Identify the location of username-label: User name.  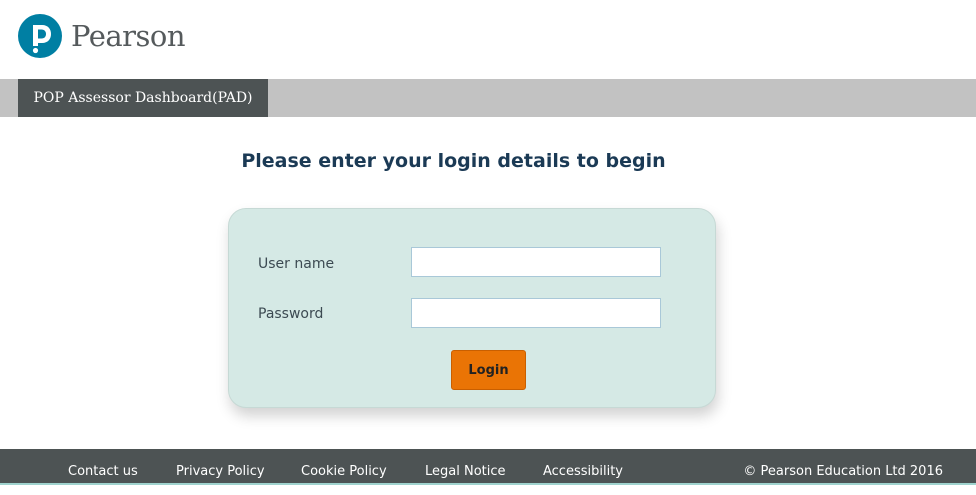
(296, 264).